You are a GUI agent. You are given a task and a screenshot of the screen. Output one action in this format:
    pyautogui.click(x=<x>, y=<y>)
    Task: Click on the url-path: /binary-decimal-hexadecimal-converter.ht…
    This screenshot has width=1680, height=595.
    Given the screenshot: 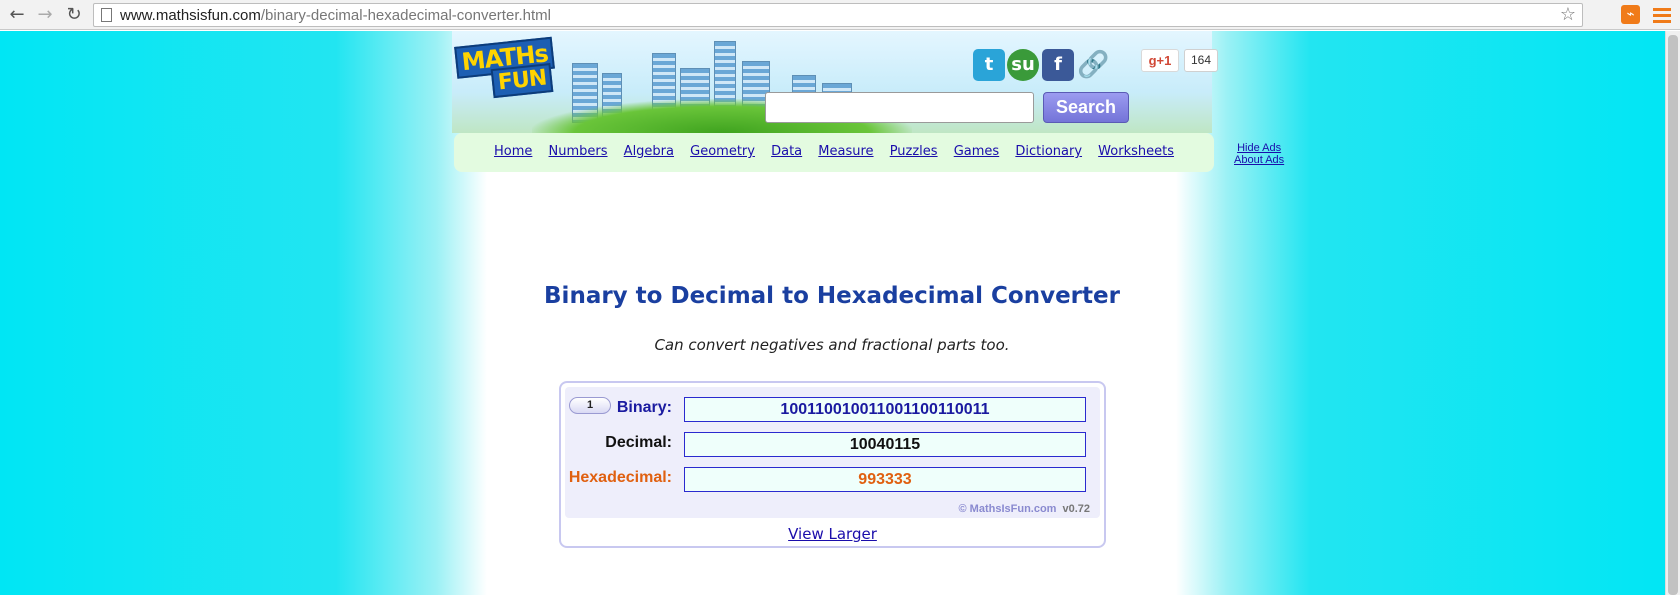 What is the action you would take?
    pyautogui.click(x=405, y=15)
    